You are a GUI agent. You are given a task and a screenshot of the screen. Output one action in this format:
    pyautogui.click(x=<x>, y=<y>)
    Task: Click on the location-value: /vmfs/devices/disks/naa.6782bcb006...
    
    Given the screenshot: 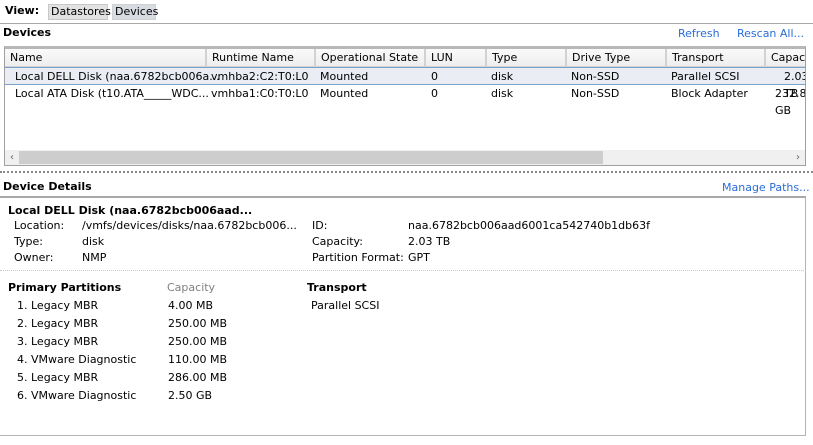 What is the action you would take?
    pyautogui.click(x=189, y=225)
    